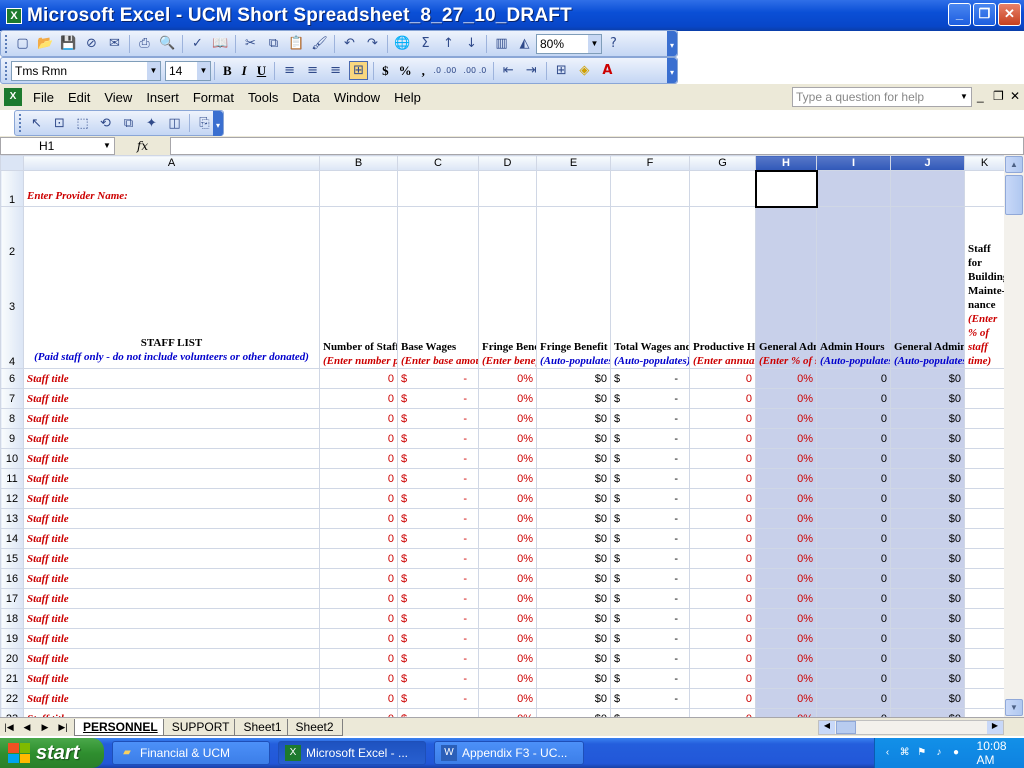  Describe the element at coordinates (12, 638) in the screenshot. I see `row-header: 19` at that location.